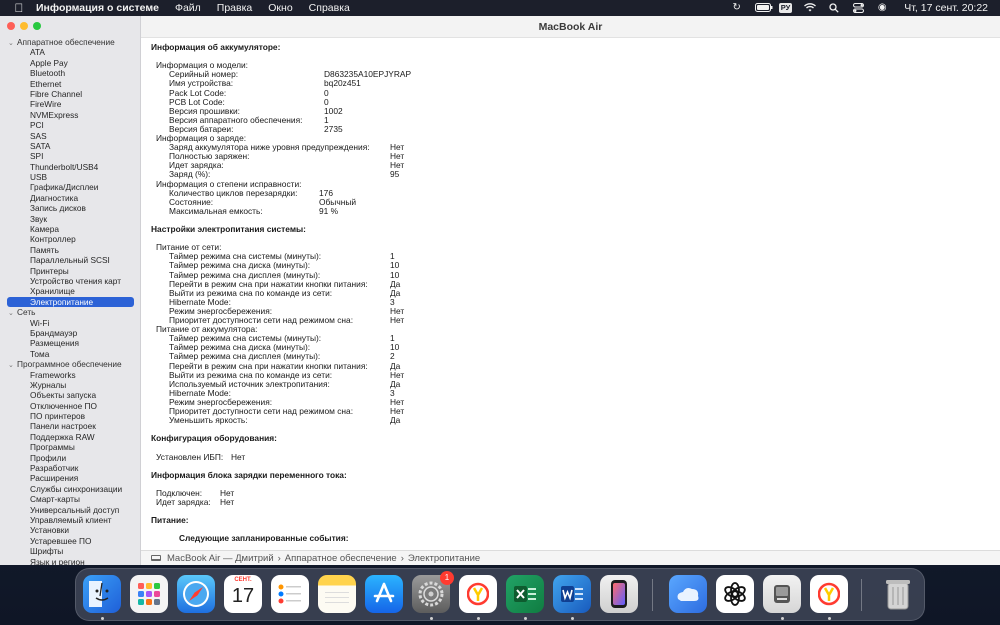 The height and width of the screenshot is (625, 1000). Describe the element at coordinates (70, 136) in the screenshot. I see `sidebar-item: SAS` at that location.